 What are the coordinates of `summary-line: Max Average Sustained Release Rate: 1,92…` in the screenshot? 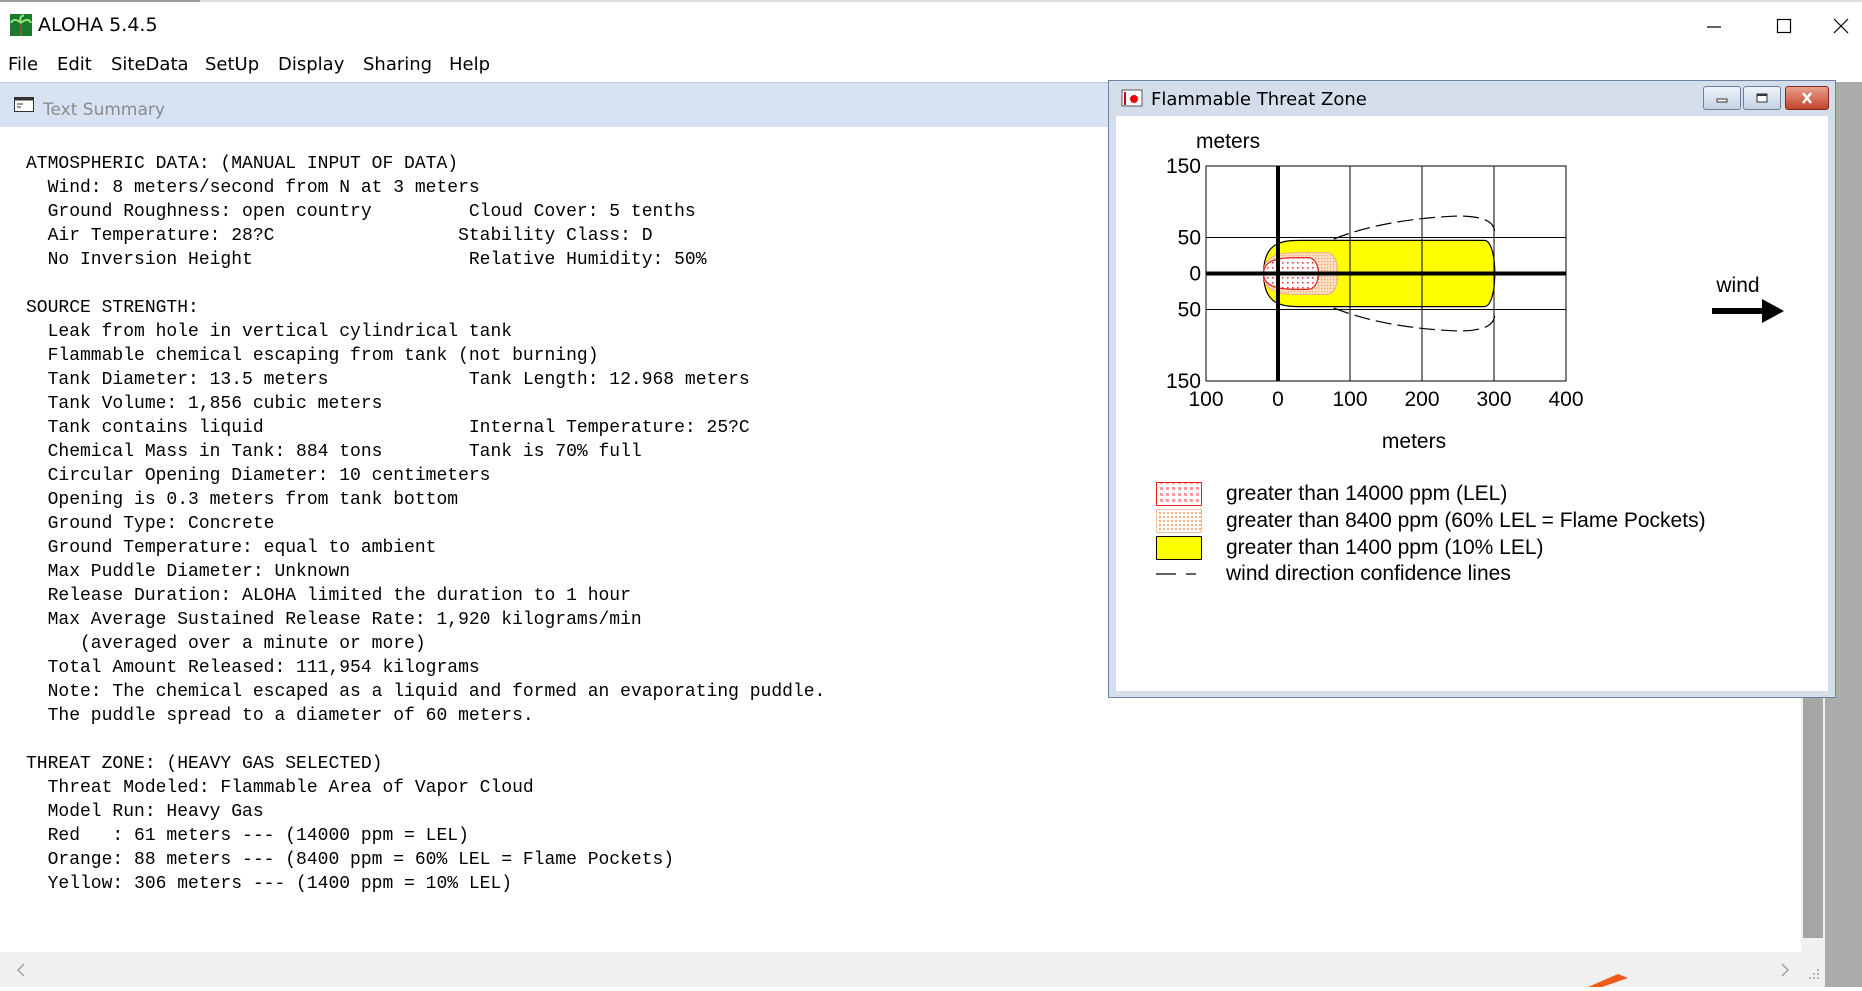 It's located at (334, 620).